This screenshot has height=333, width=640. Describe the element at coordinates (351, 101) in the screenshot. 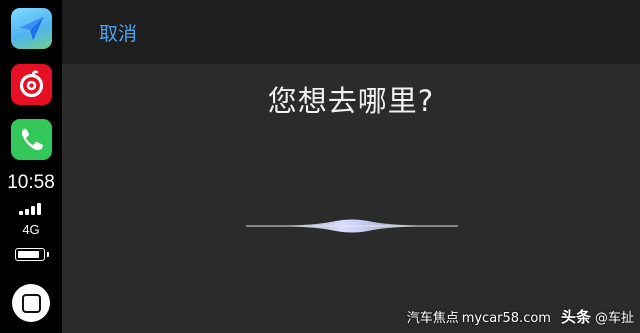

I see `destination-prompt: 您想去哪里?` at that location.